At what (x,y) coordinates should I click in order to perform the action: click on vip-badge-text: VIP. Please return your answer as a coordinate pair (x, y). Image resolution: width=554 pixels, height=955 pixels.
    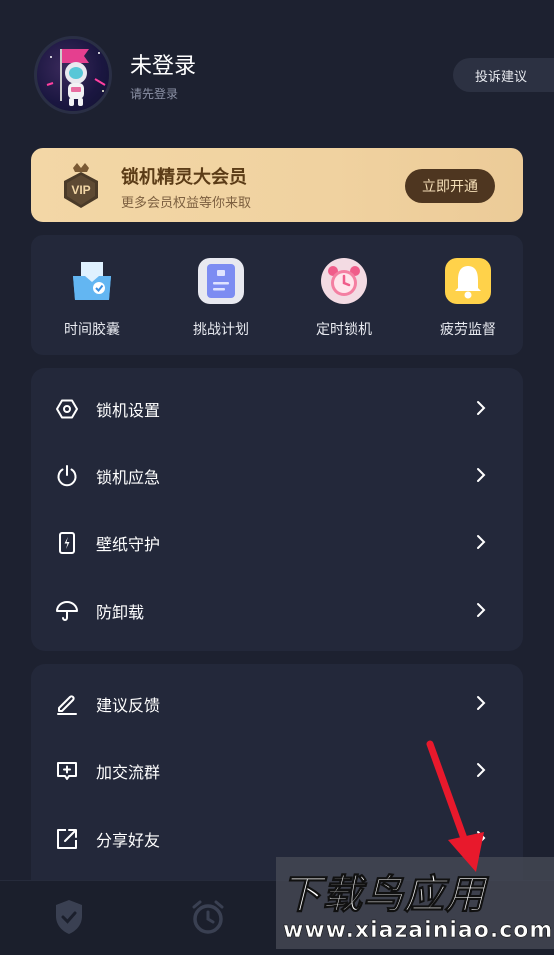
    Looking at the image, I should click on (80, 190).